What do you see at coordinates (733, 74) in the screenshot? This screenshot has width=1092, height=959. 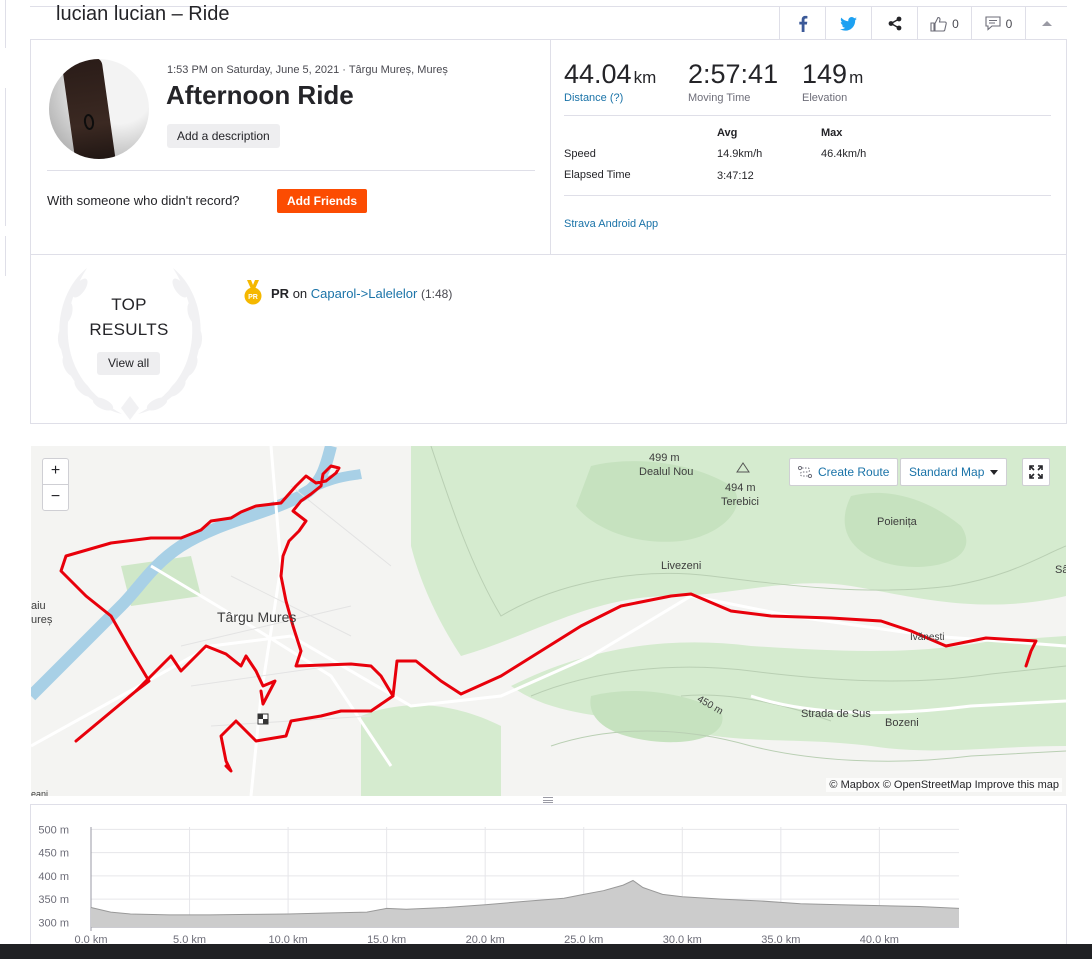 I see `moving-time-value: 2:57:41` at bounding box center [733, 74].